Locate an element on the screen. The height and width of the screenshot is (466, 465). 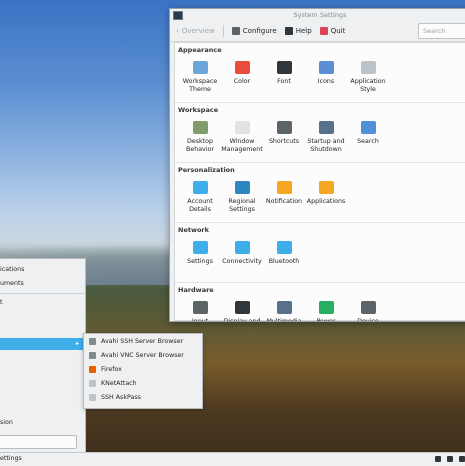
settings-item: Shortcuts is located at coordinates (284, 134).